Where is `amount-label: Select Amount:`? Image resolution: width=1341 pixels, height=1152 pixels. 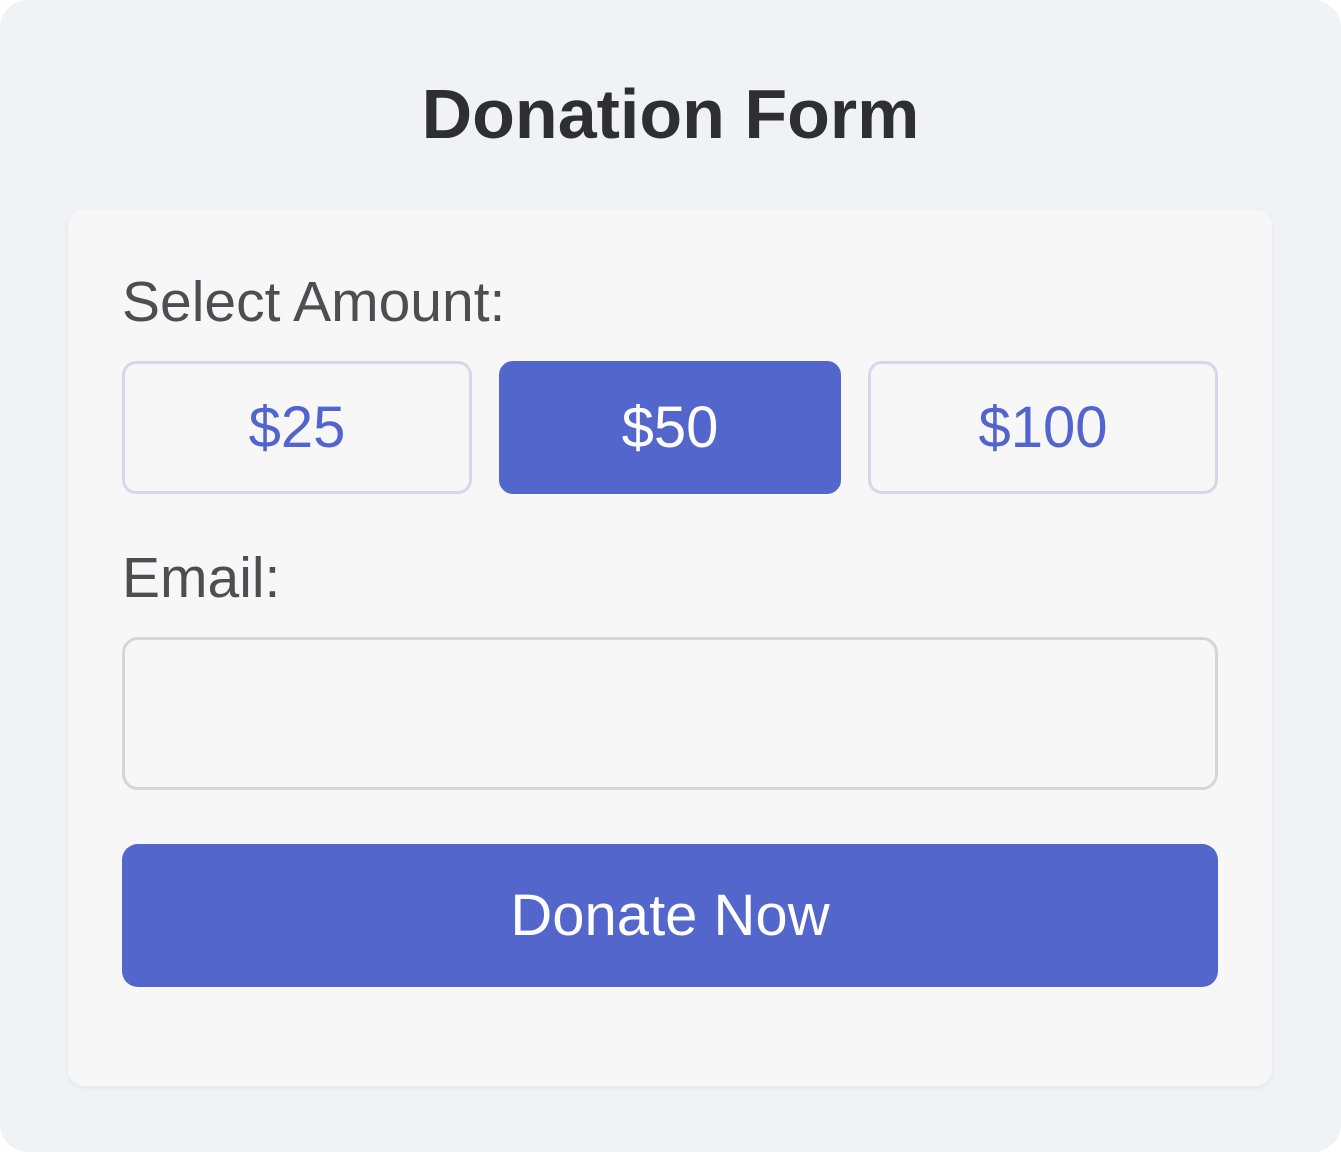
amount-label: Select Amount: is located at coordinates (314, 302).